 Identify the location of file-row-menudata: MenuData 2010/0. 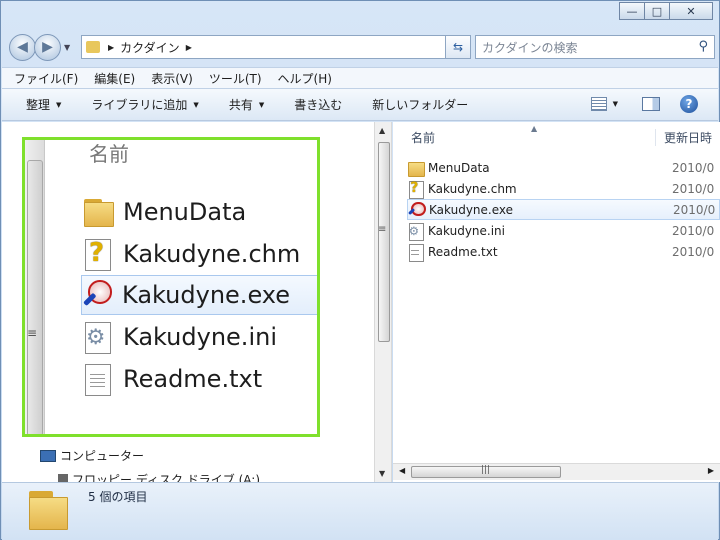
(563, 167).